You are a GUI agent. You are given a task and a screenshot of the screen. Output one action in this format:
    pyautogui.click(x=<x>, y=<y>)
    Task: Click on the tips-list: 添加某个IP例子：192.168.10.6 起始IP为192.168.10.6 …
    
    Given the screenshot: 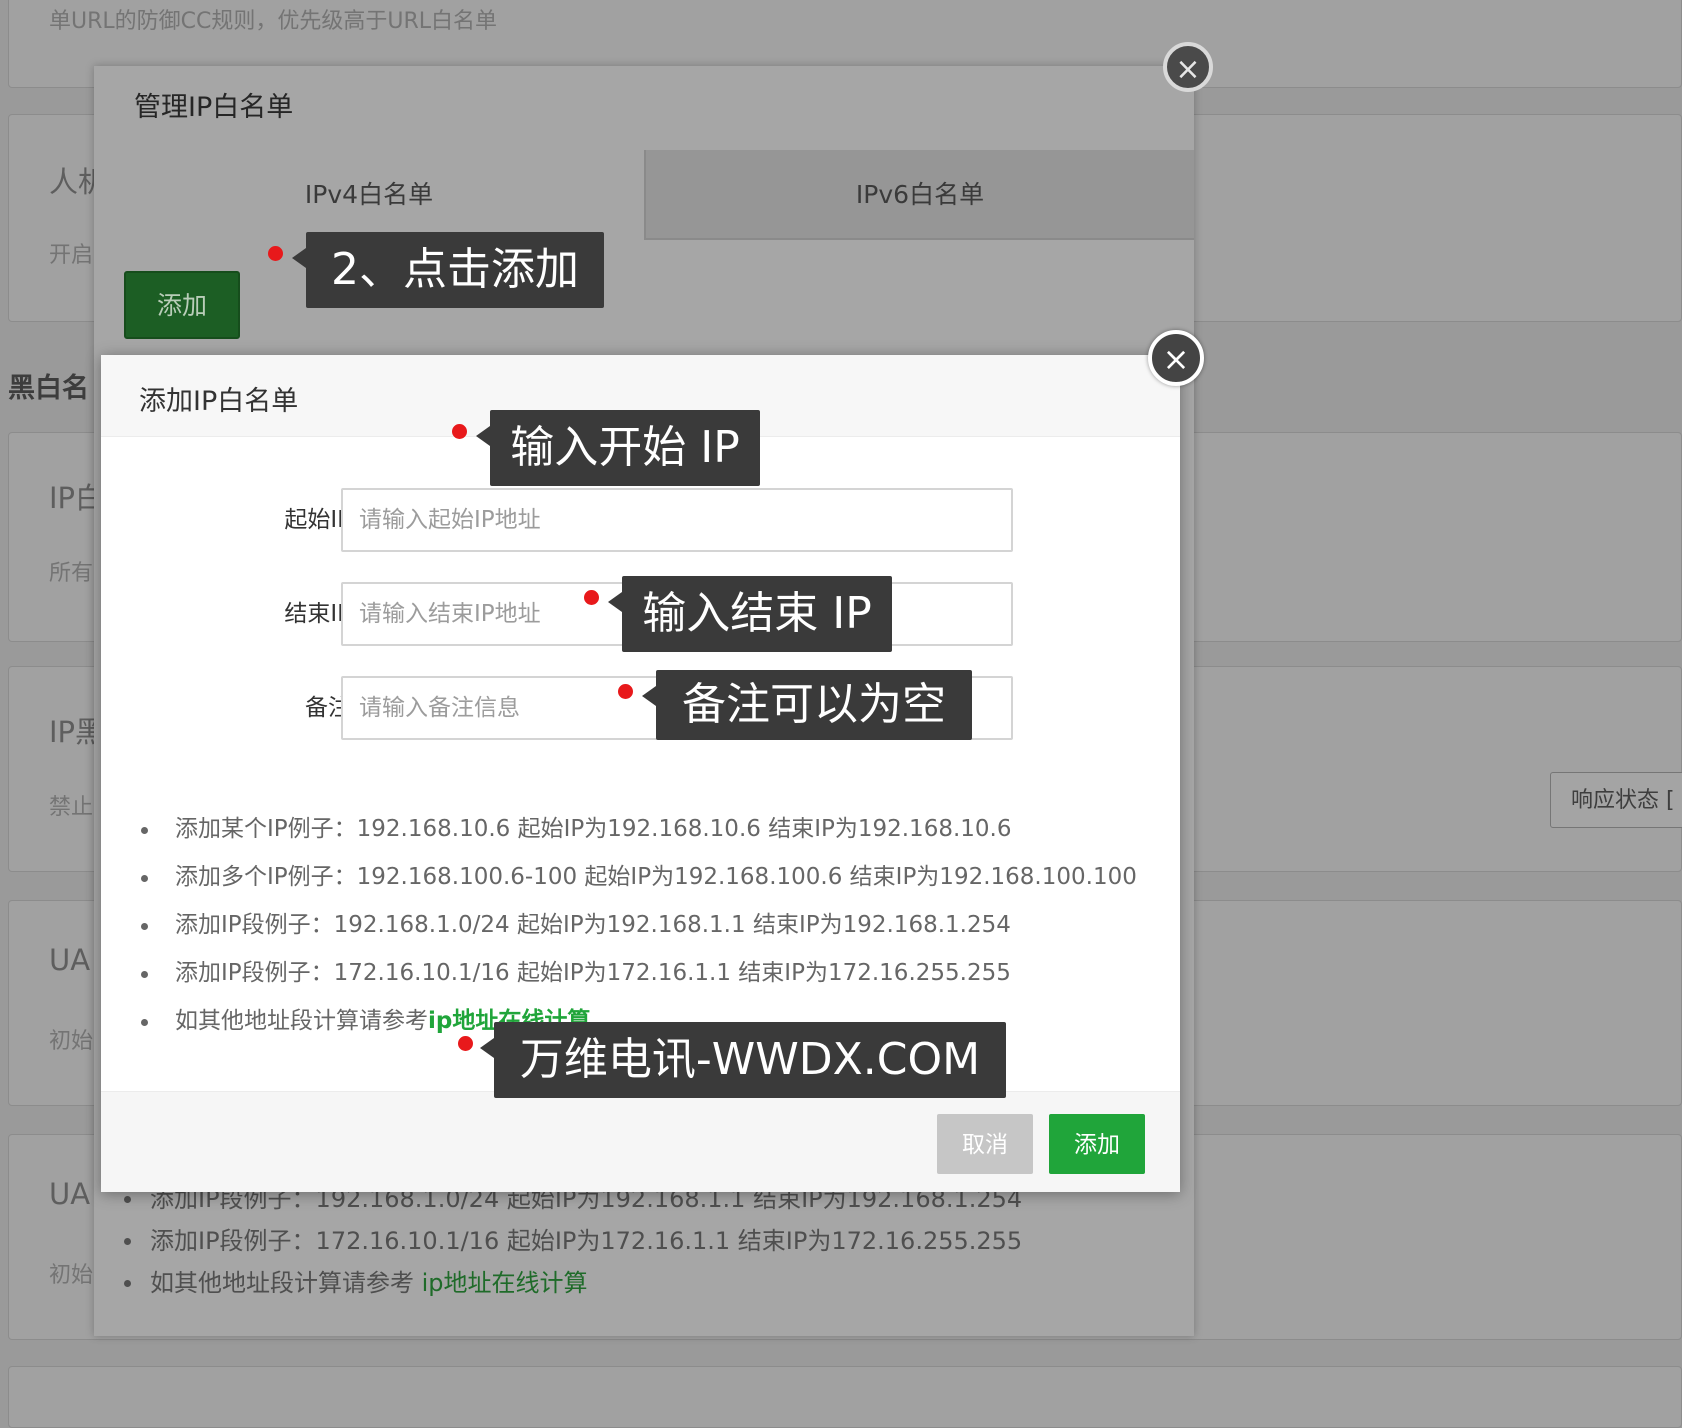 What is the action you would take?
    pyautogui.click(x=637, y=925)
    